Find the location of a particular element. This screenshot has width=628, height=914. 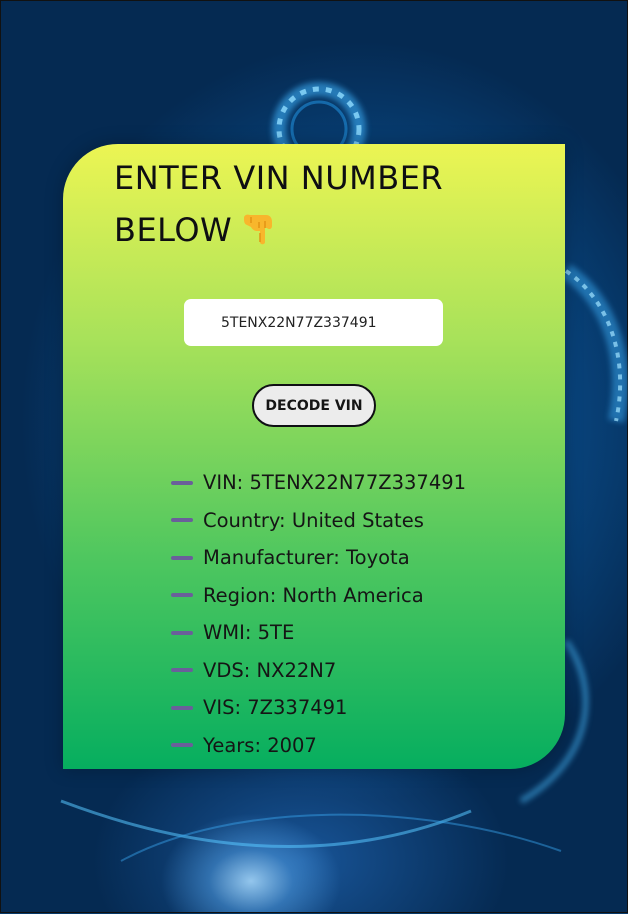

page-title-text: ENTER VIN NUMBER BELOW is located at coordinates (279, 204).